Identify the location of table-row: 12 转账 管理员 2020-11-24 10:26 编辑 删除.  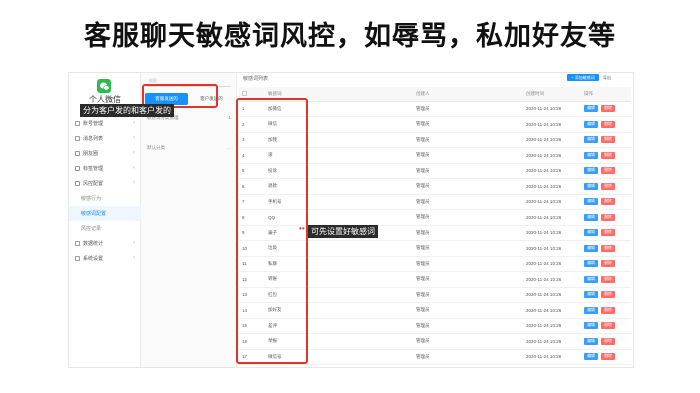
(435, 279).